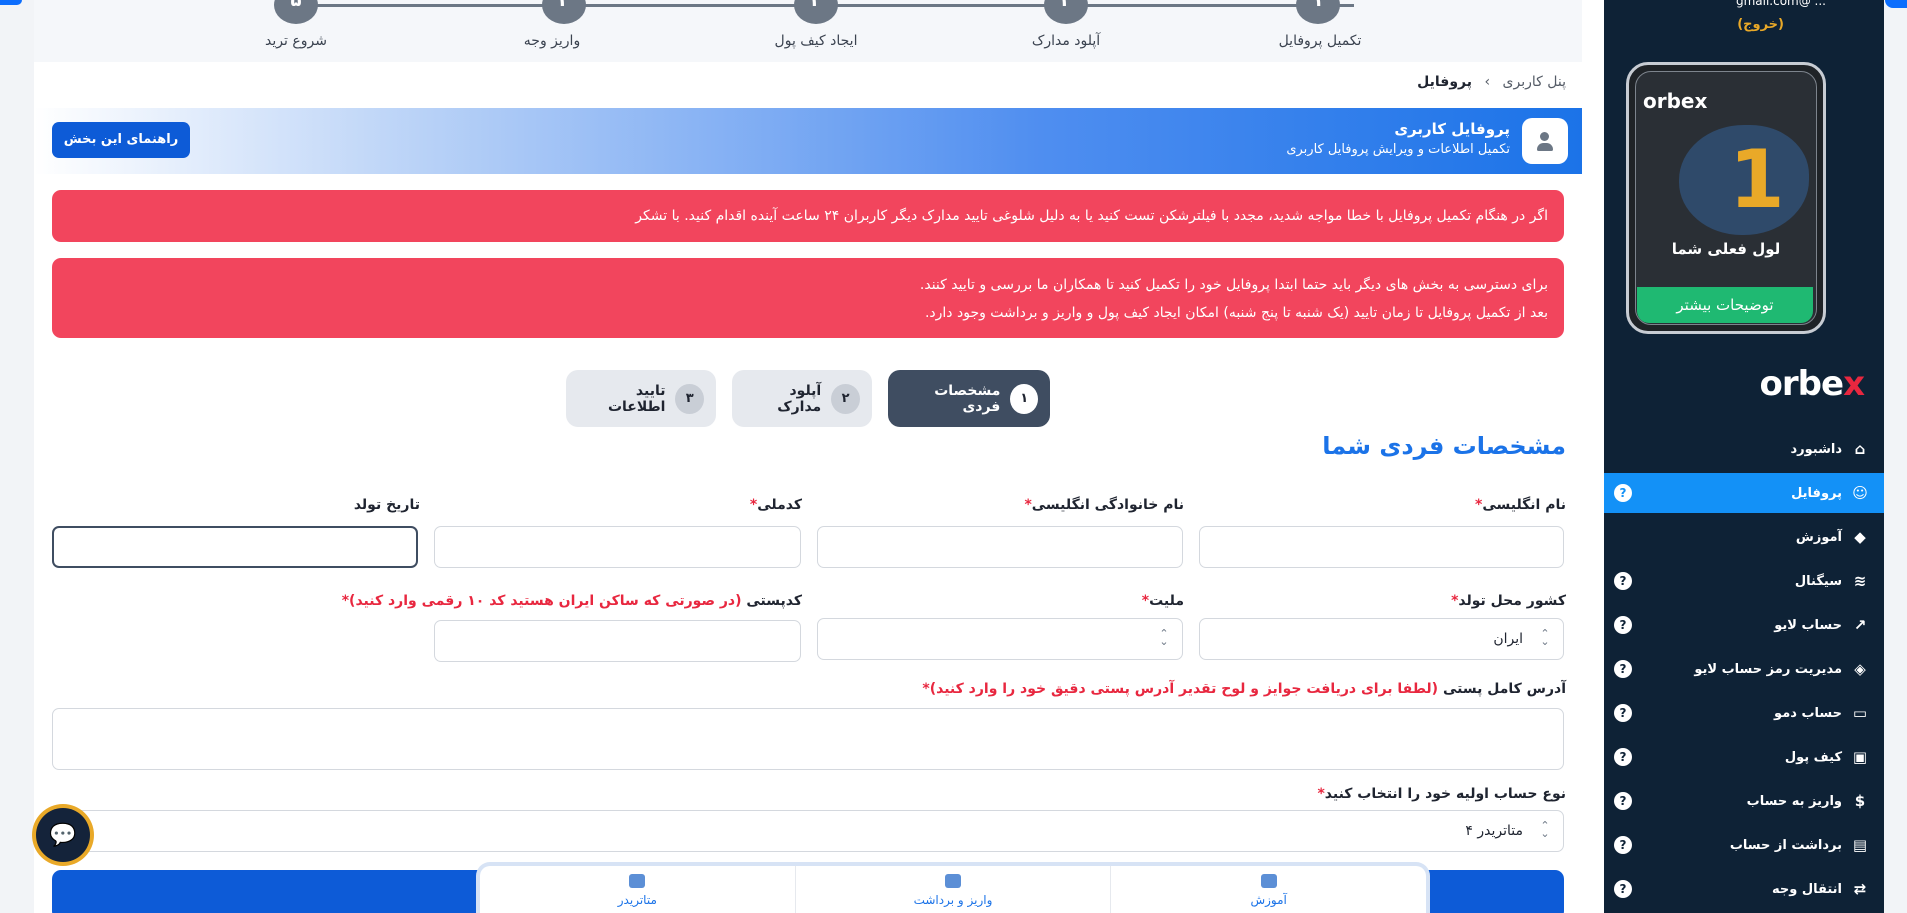 The width and height of the screenshot is (1907, 913). Describe the element at coordinates (564, 12) in the screenshot. I see `step-4-node: ۴` at that location.